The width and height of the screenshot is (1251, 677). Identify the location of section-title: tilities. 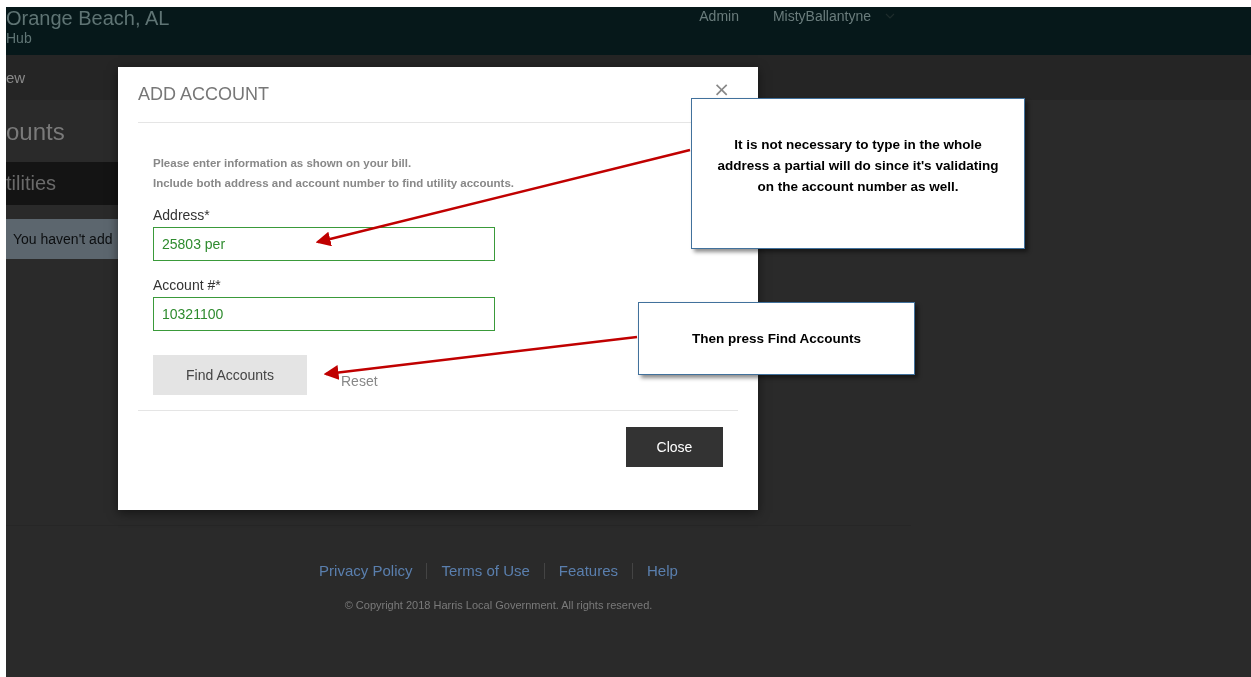
(31, 183).